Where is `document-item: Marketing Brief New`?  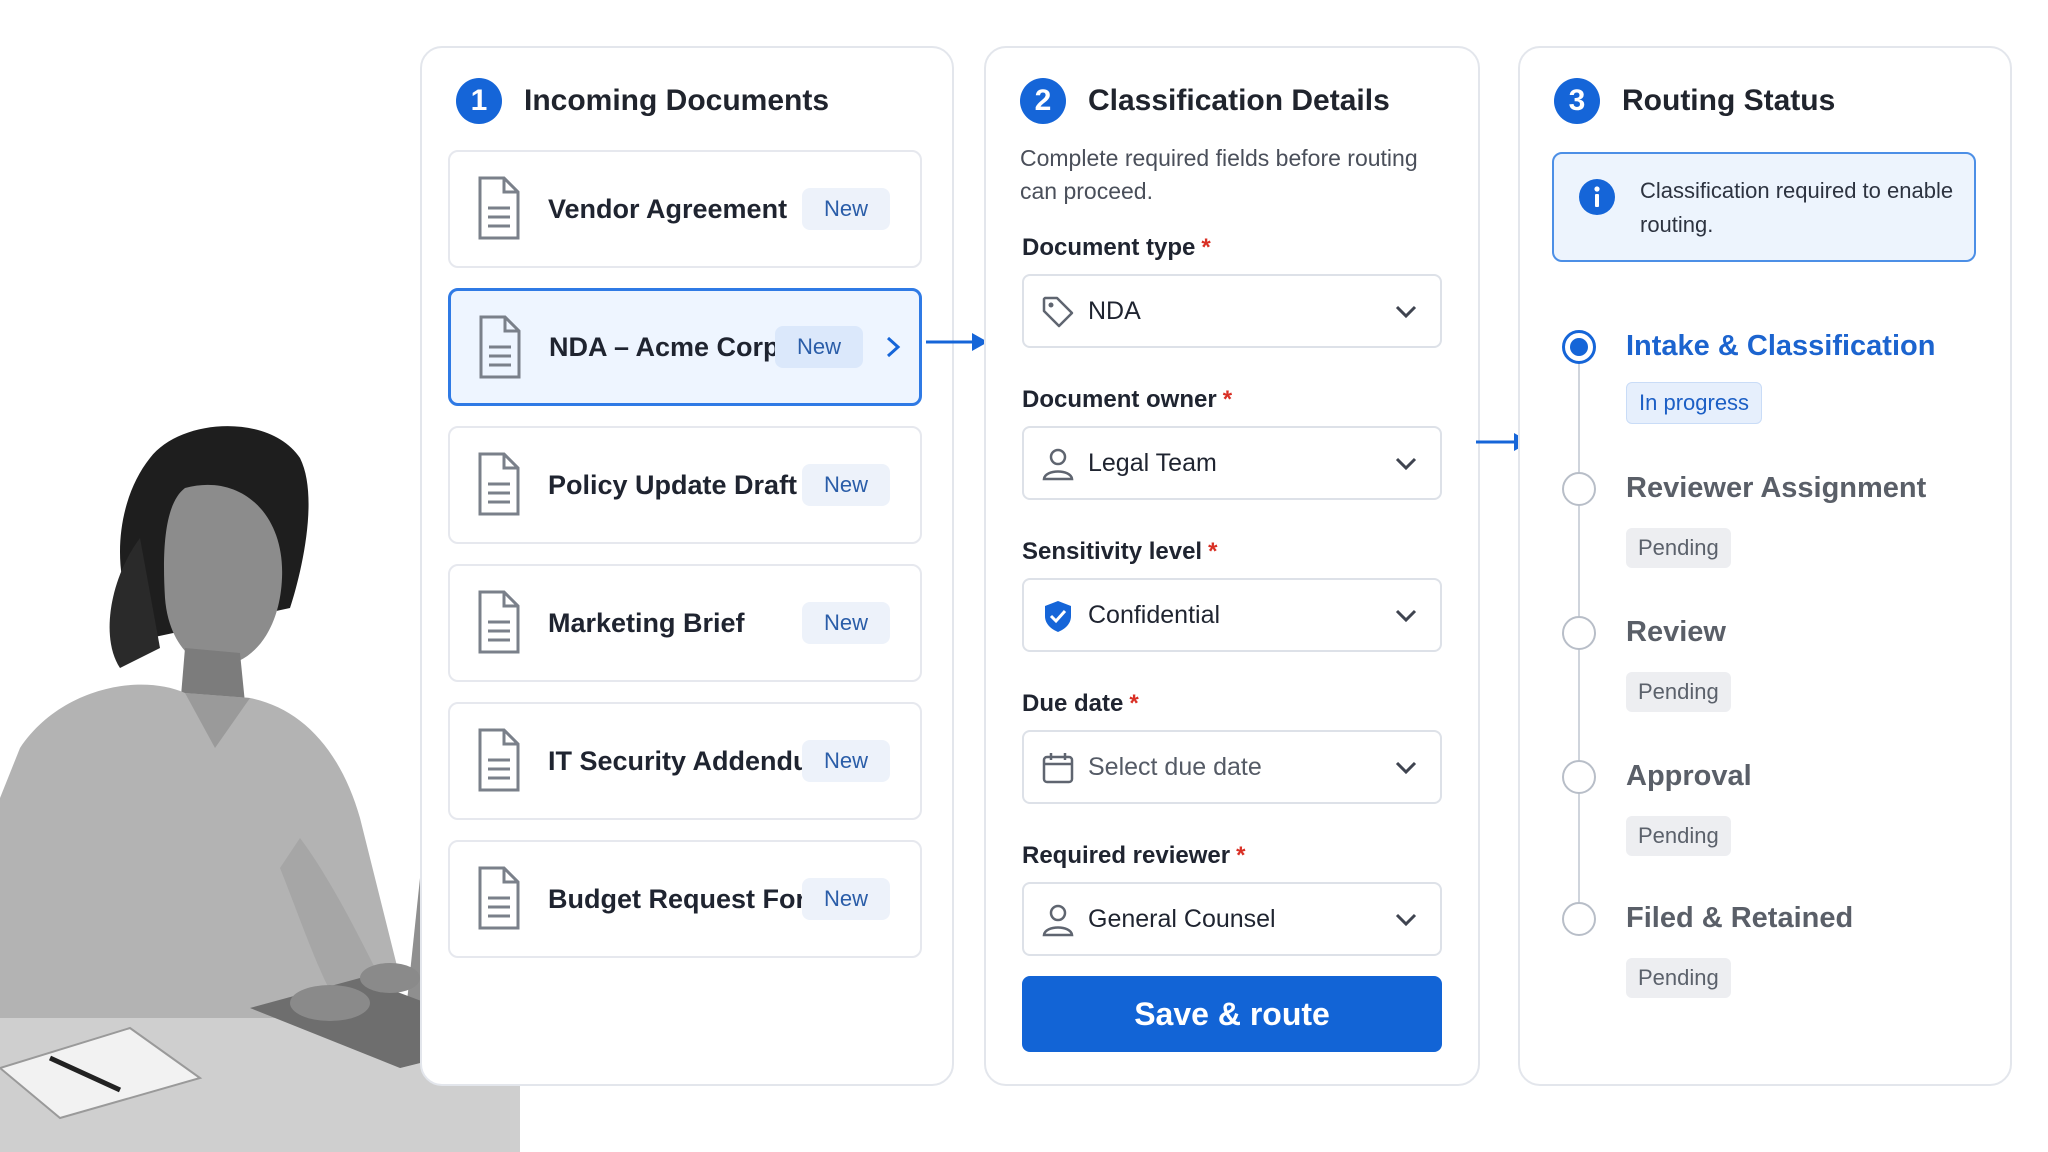
document-item: Marketing Brief New is located at coordinates (685, 623).